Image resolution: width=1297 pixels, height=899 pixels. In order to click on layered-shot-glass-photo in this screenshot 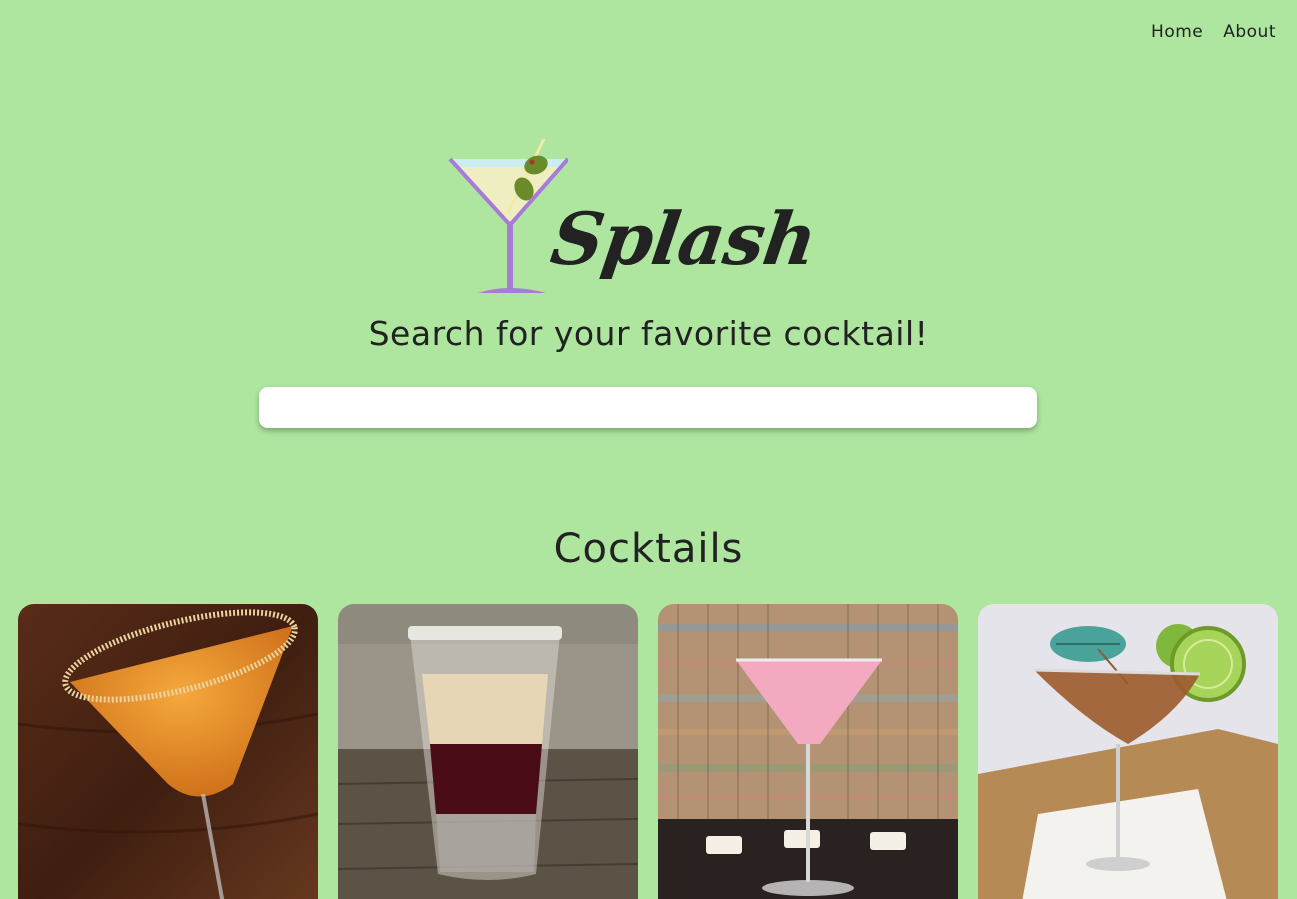, I will do `click(488, 751)`.